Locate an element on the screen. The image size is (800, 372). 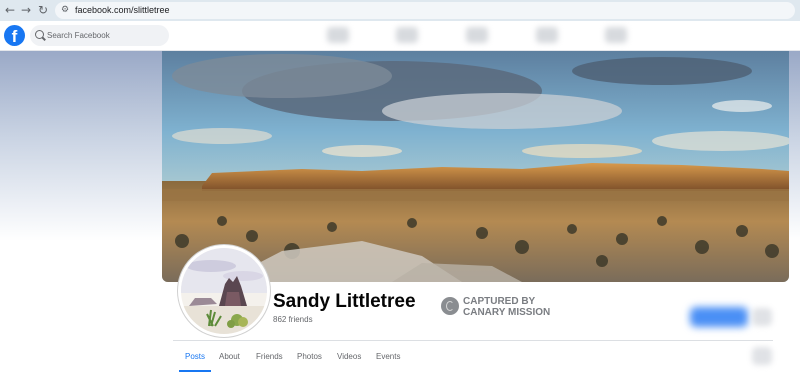
nav-gaming-icon-blurred is located at coordinates (616, 35).